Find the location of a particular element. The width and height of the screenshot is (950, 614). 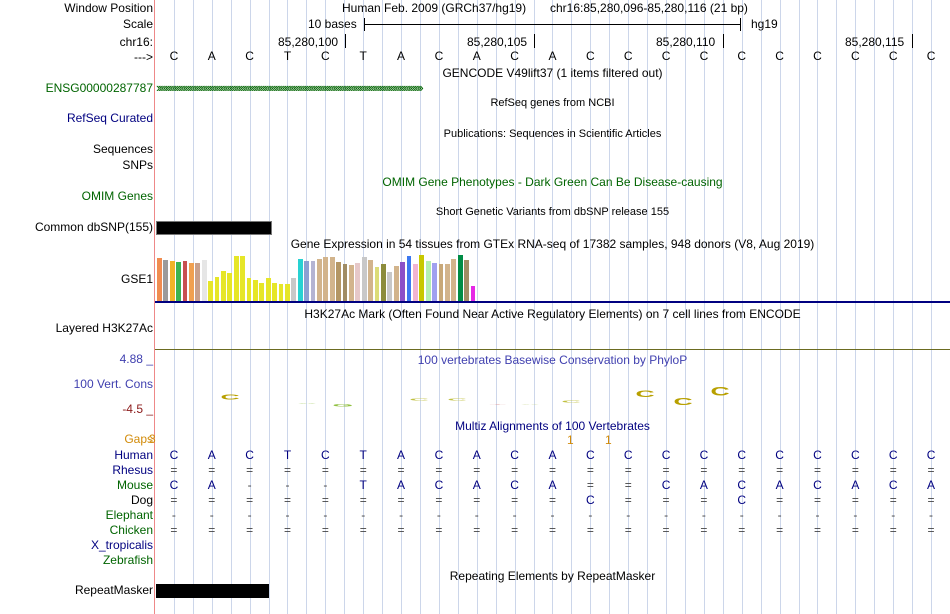

alignment-base: A is located at coordinates (211, 485).